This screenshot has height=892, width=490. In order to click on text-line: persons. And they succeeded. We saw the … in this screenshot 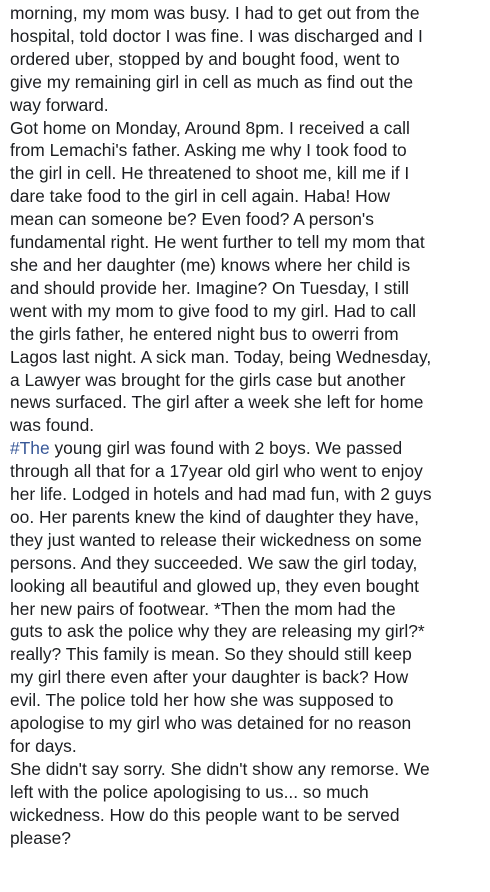, I will do `click(214, 562)`.